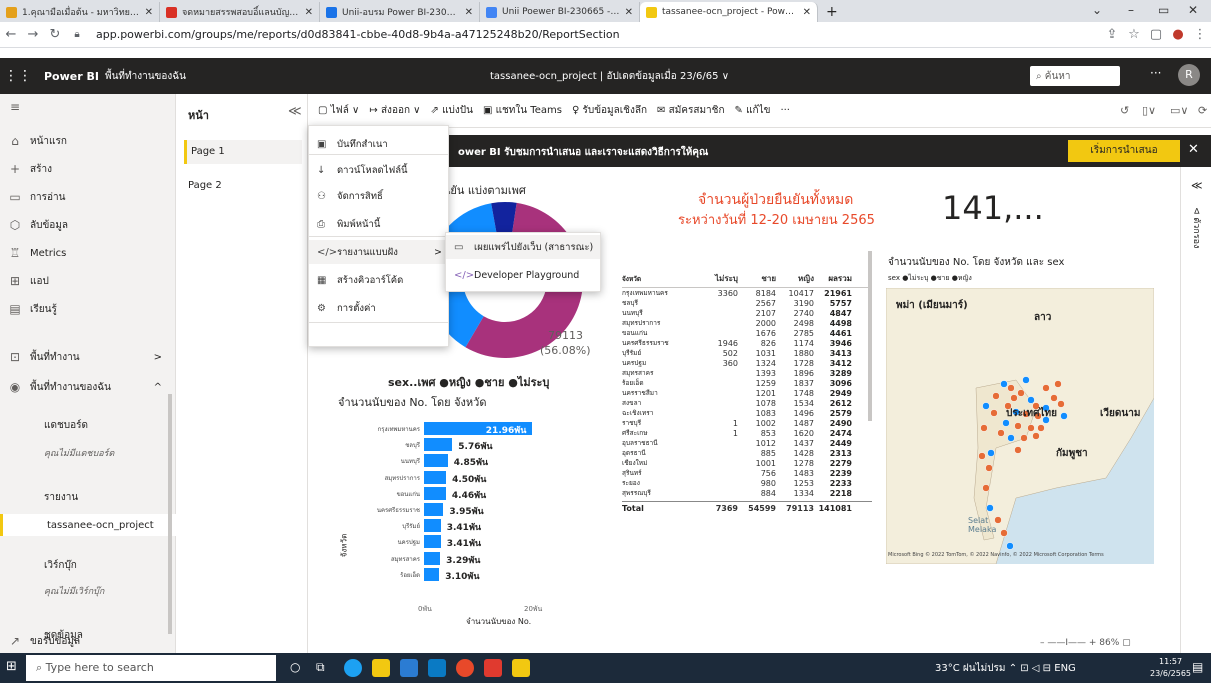  What do you see at coordinates (379, 280) in the screenshot?
I see `file-menu-item-5: ▦ สร้างคิวอาร์โค้ด` at bounding box center [379, 280].